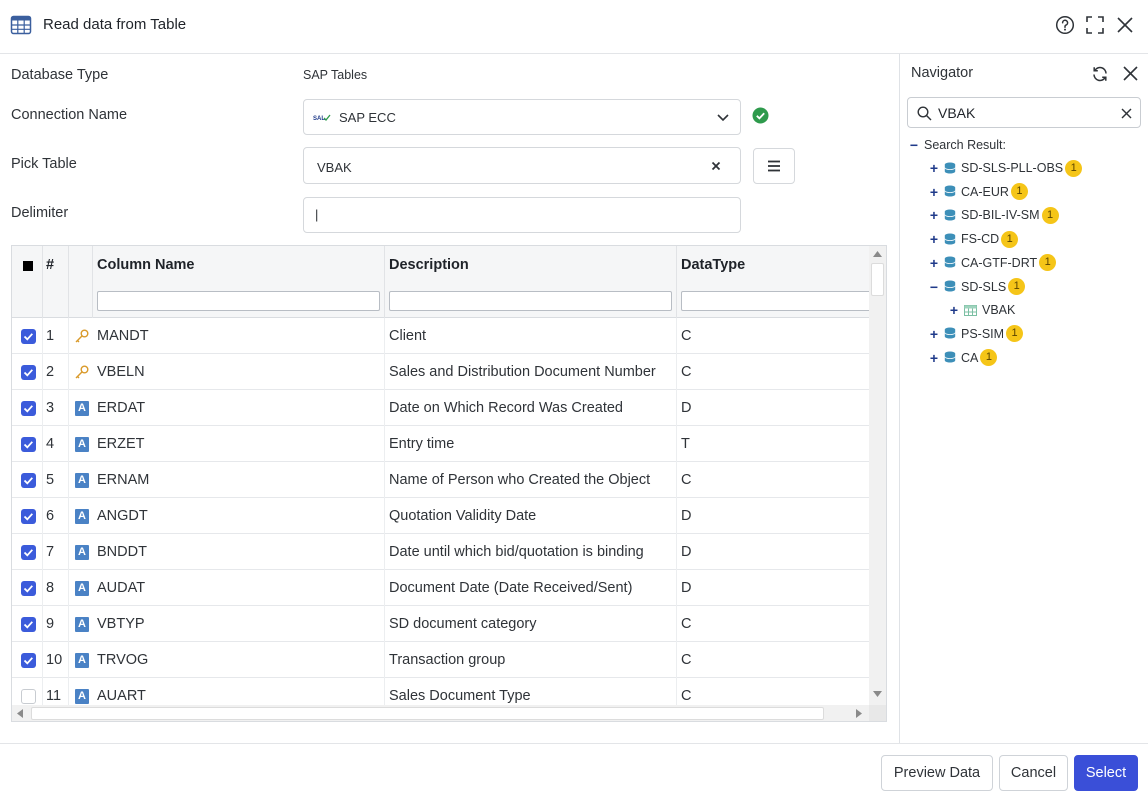 Image resolution: width=1148 pixels, height=797 pixels. Describe the element at coordinates (978, 192) in the screenshot. I see `tree-node: + CA-EUR 1` at that location.